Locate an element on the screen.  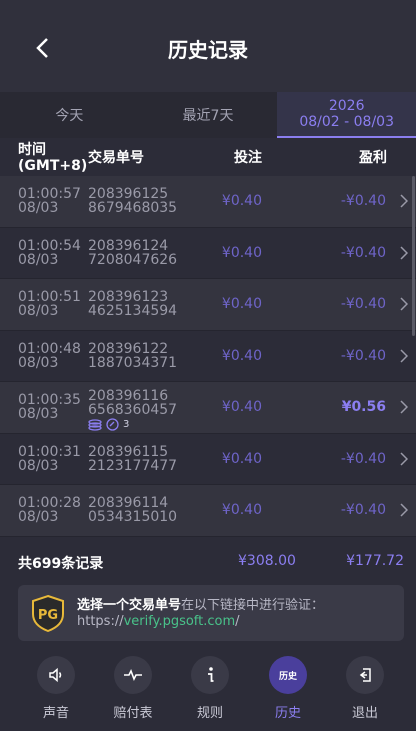
row-txid-part1: 208396114 is located at coordinates (128, 503).